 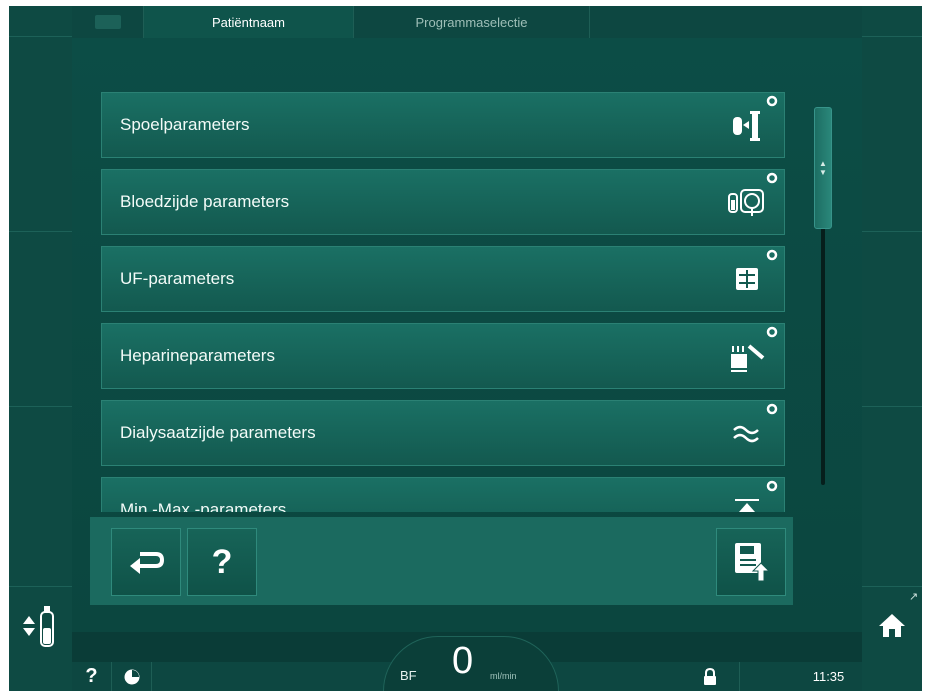 I want to click on expand-arrow-icon: ↗, so click(x=914, y=597).